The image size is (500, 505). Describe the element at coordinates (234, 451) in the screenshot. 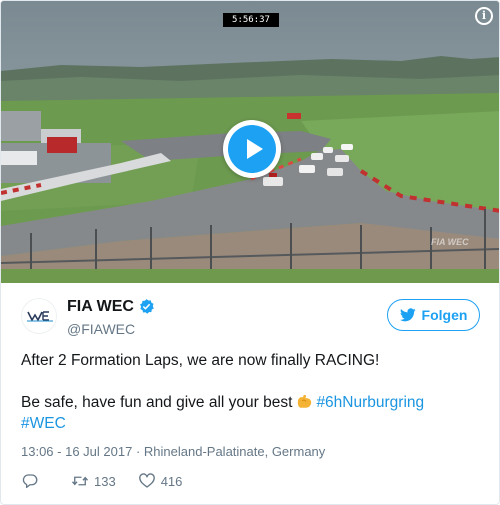

I see `tweet-location: Rhineland-Palatinate, Germany` at that location.